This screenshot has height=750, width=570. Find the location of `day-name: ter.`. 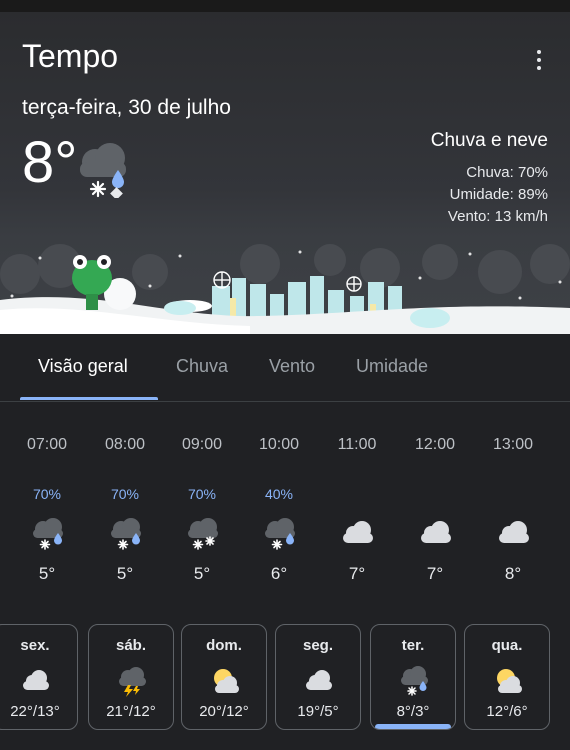

day-name: ter. is located at coordinates (413, 645).